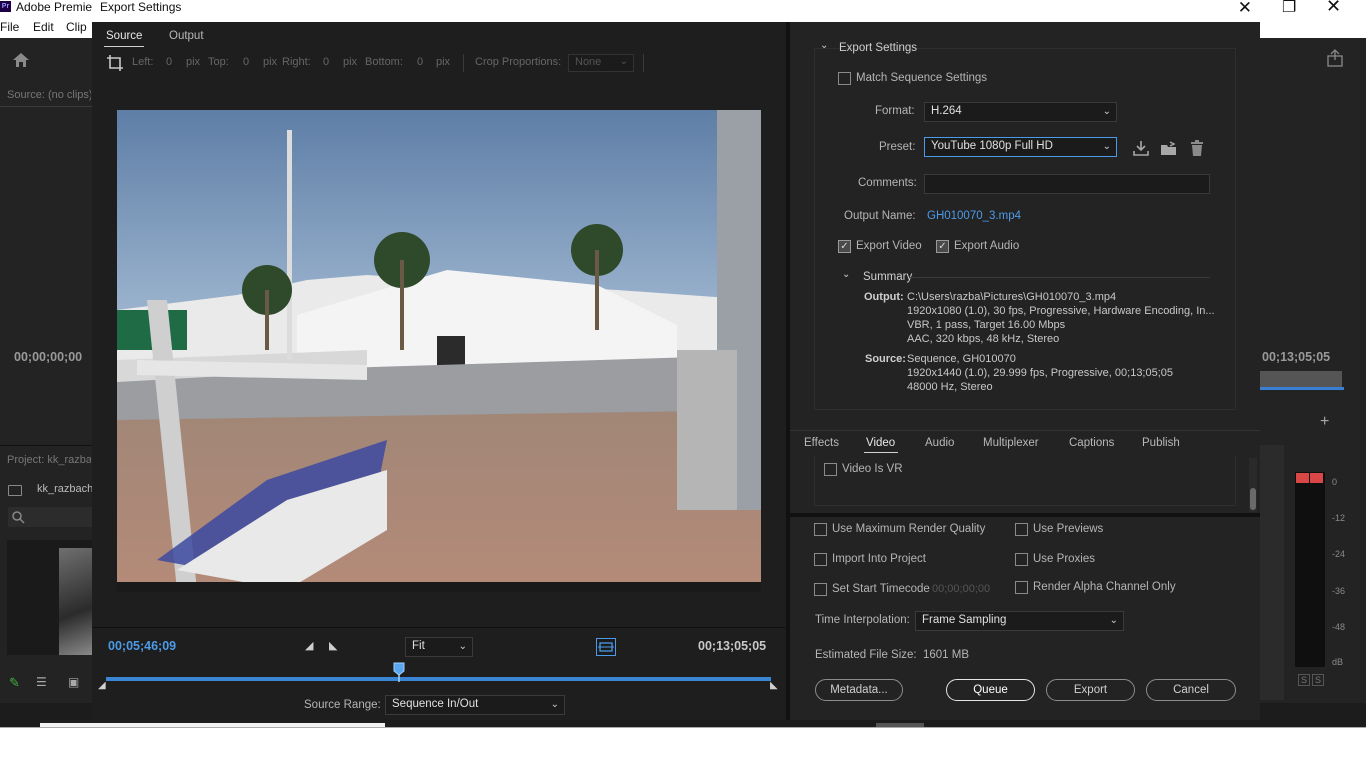 This screenshot has width=1366, height=768. Describe the element at coordinates (193, 62) in the screenshot. I see `crop-unit: pix` at that location.